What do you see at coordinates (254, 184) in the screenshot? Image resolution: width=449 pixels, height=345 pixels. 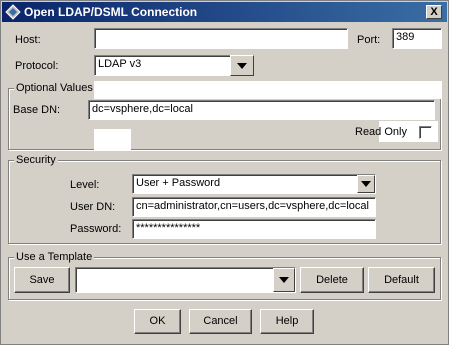 I see `level-select: User + Password` at bounding box center [254, 184].